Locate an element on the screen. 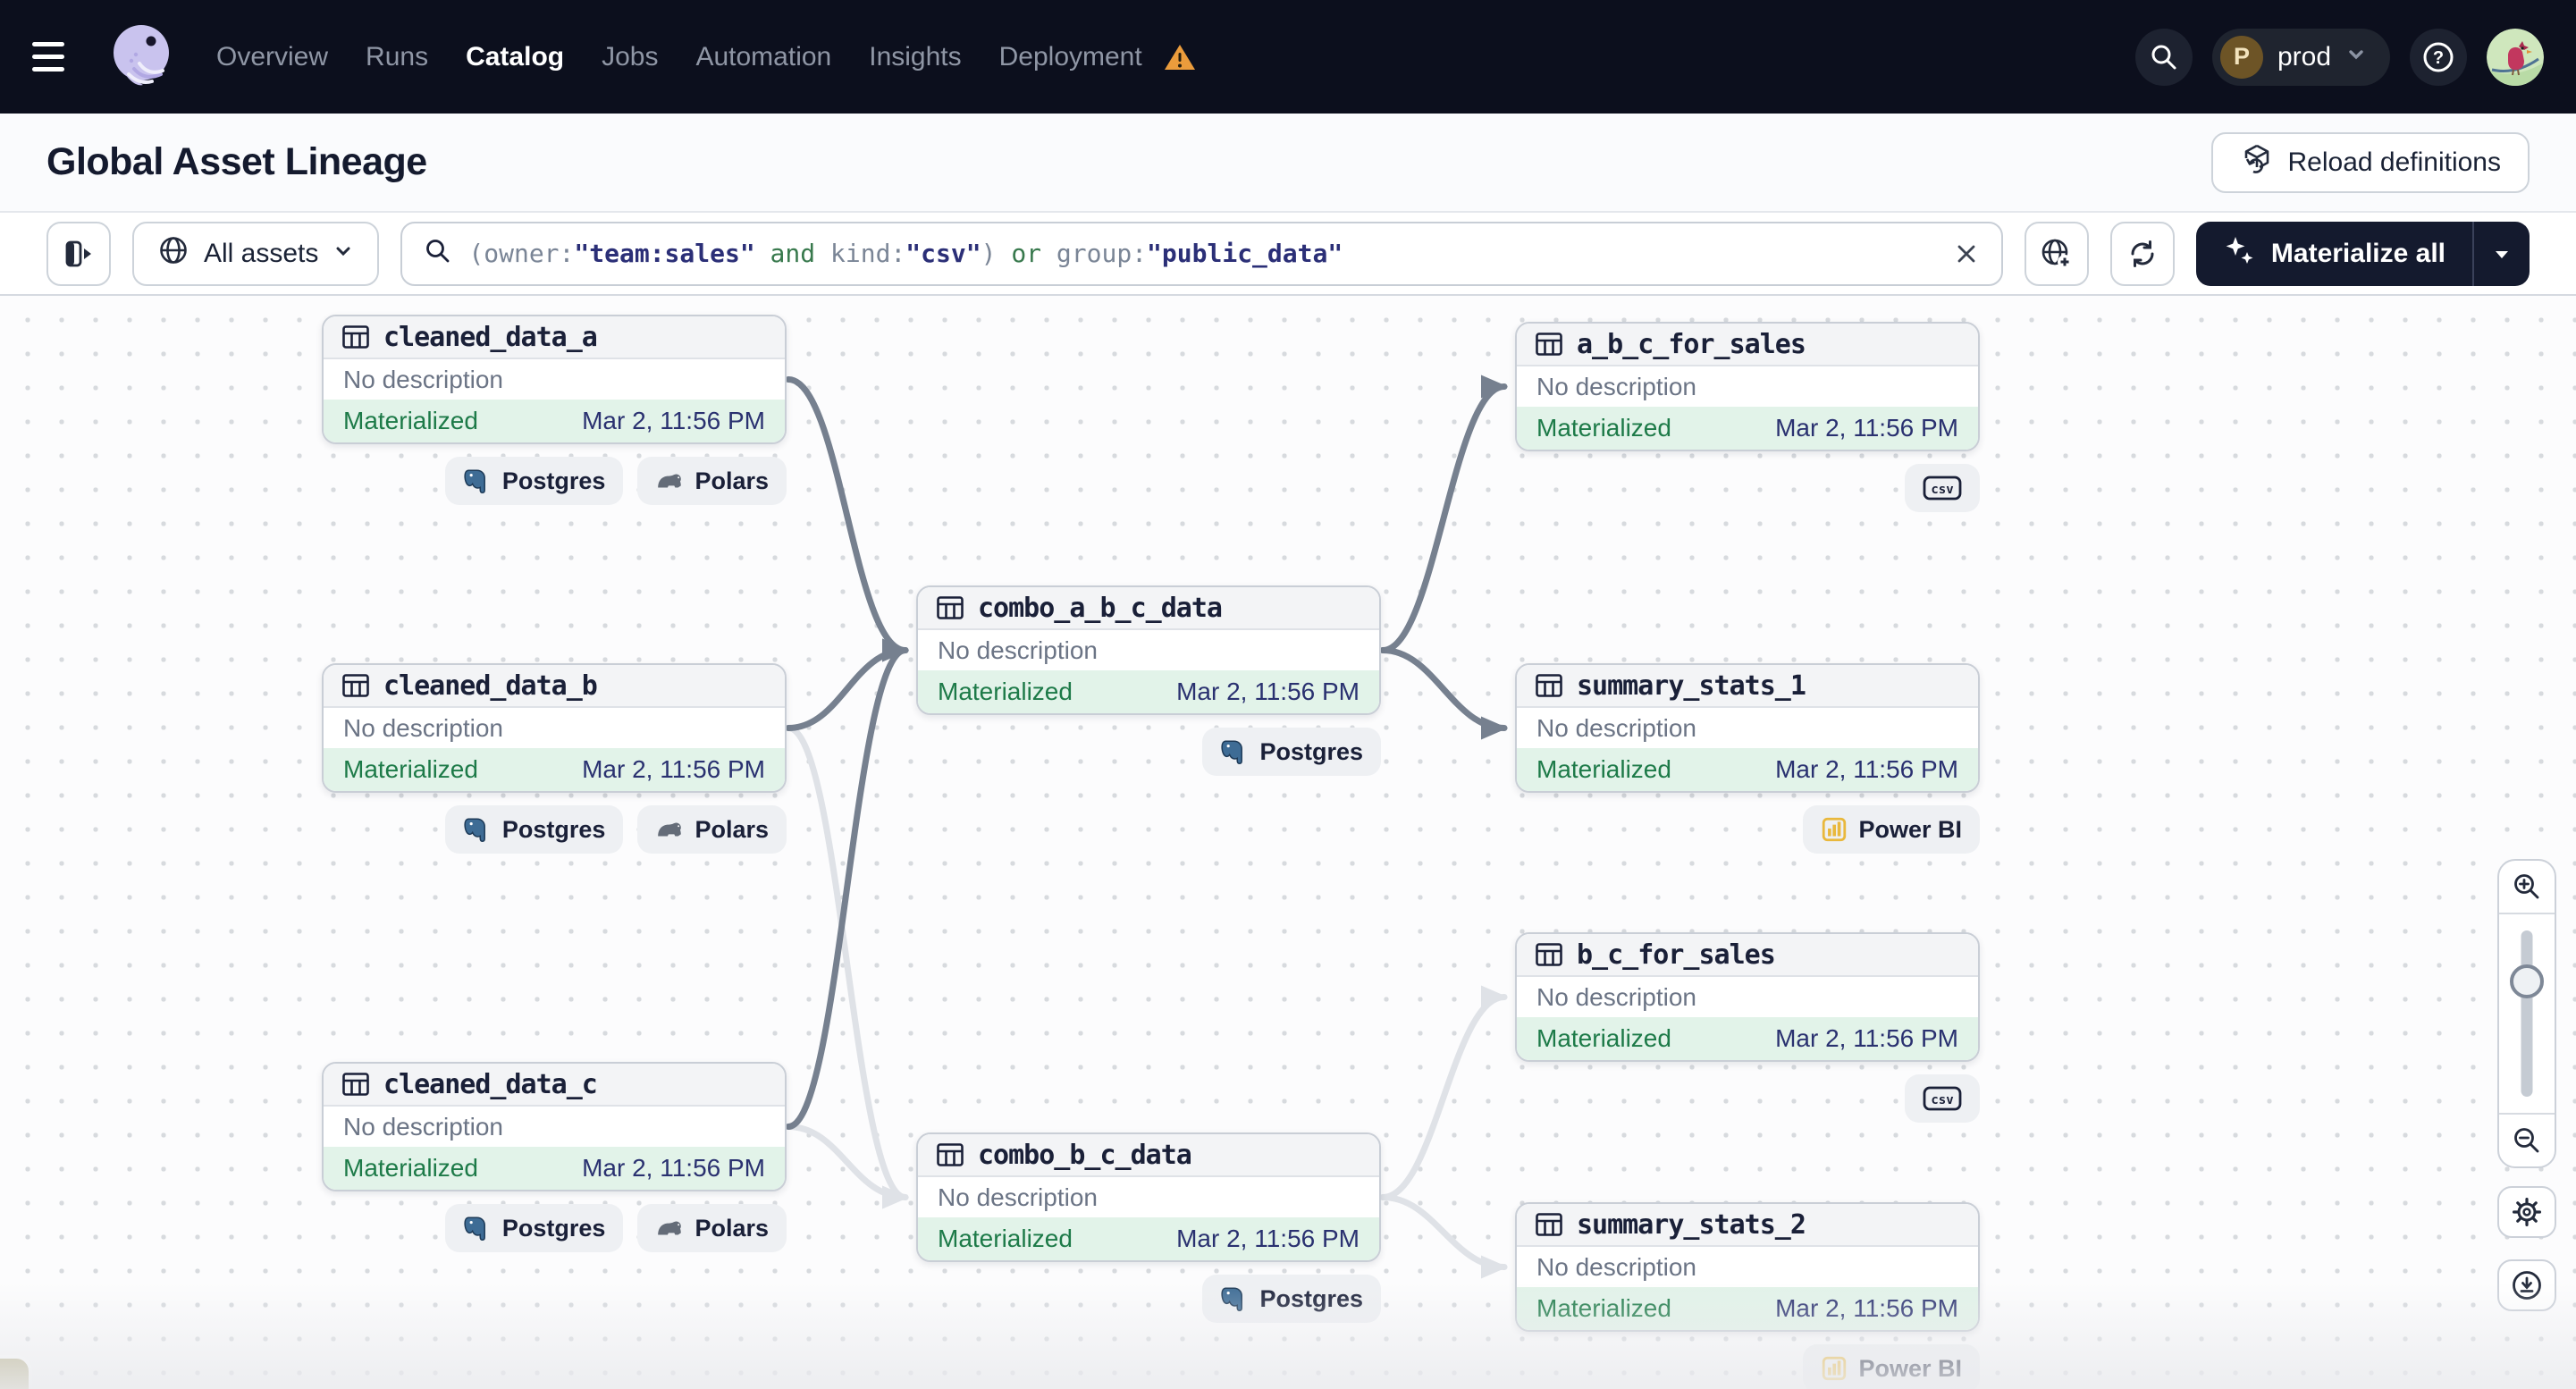  page-header: Global Asset Lineage Reload definitions is located at coordinates (1288, 163).